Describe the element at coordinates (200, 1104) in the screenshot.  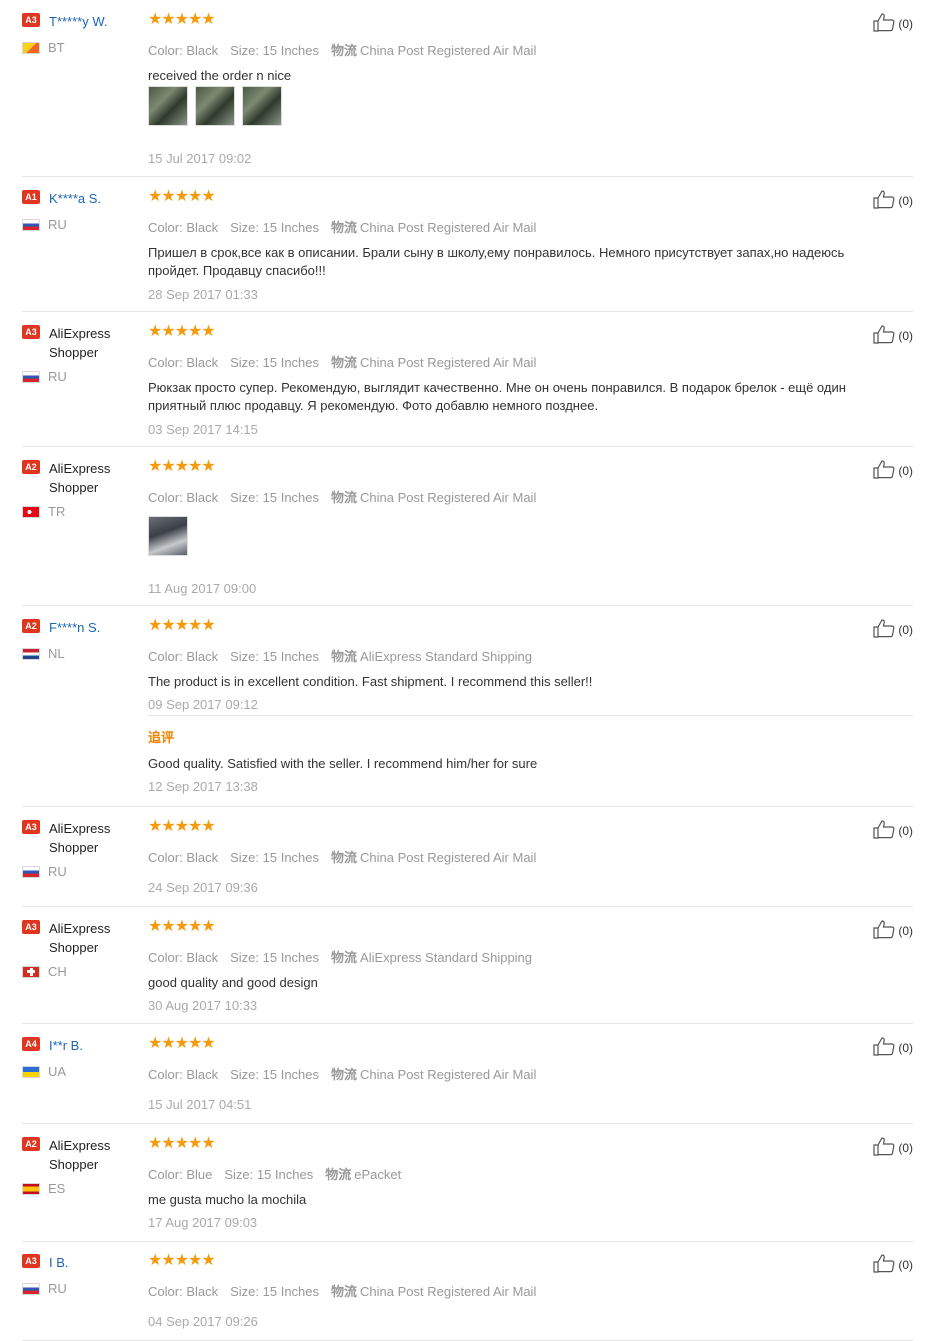
I see `review-date: 15 Jul 2017 04:51` at that location.